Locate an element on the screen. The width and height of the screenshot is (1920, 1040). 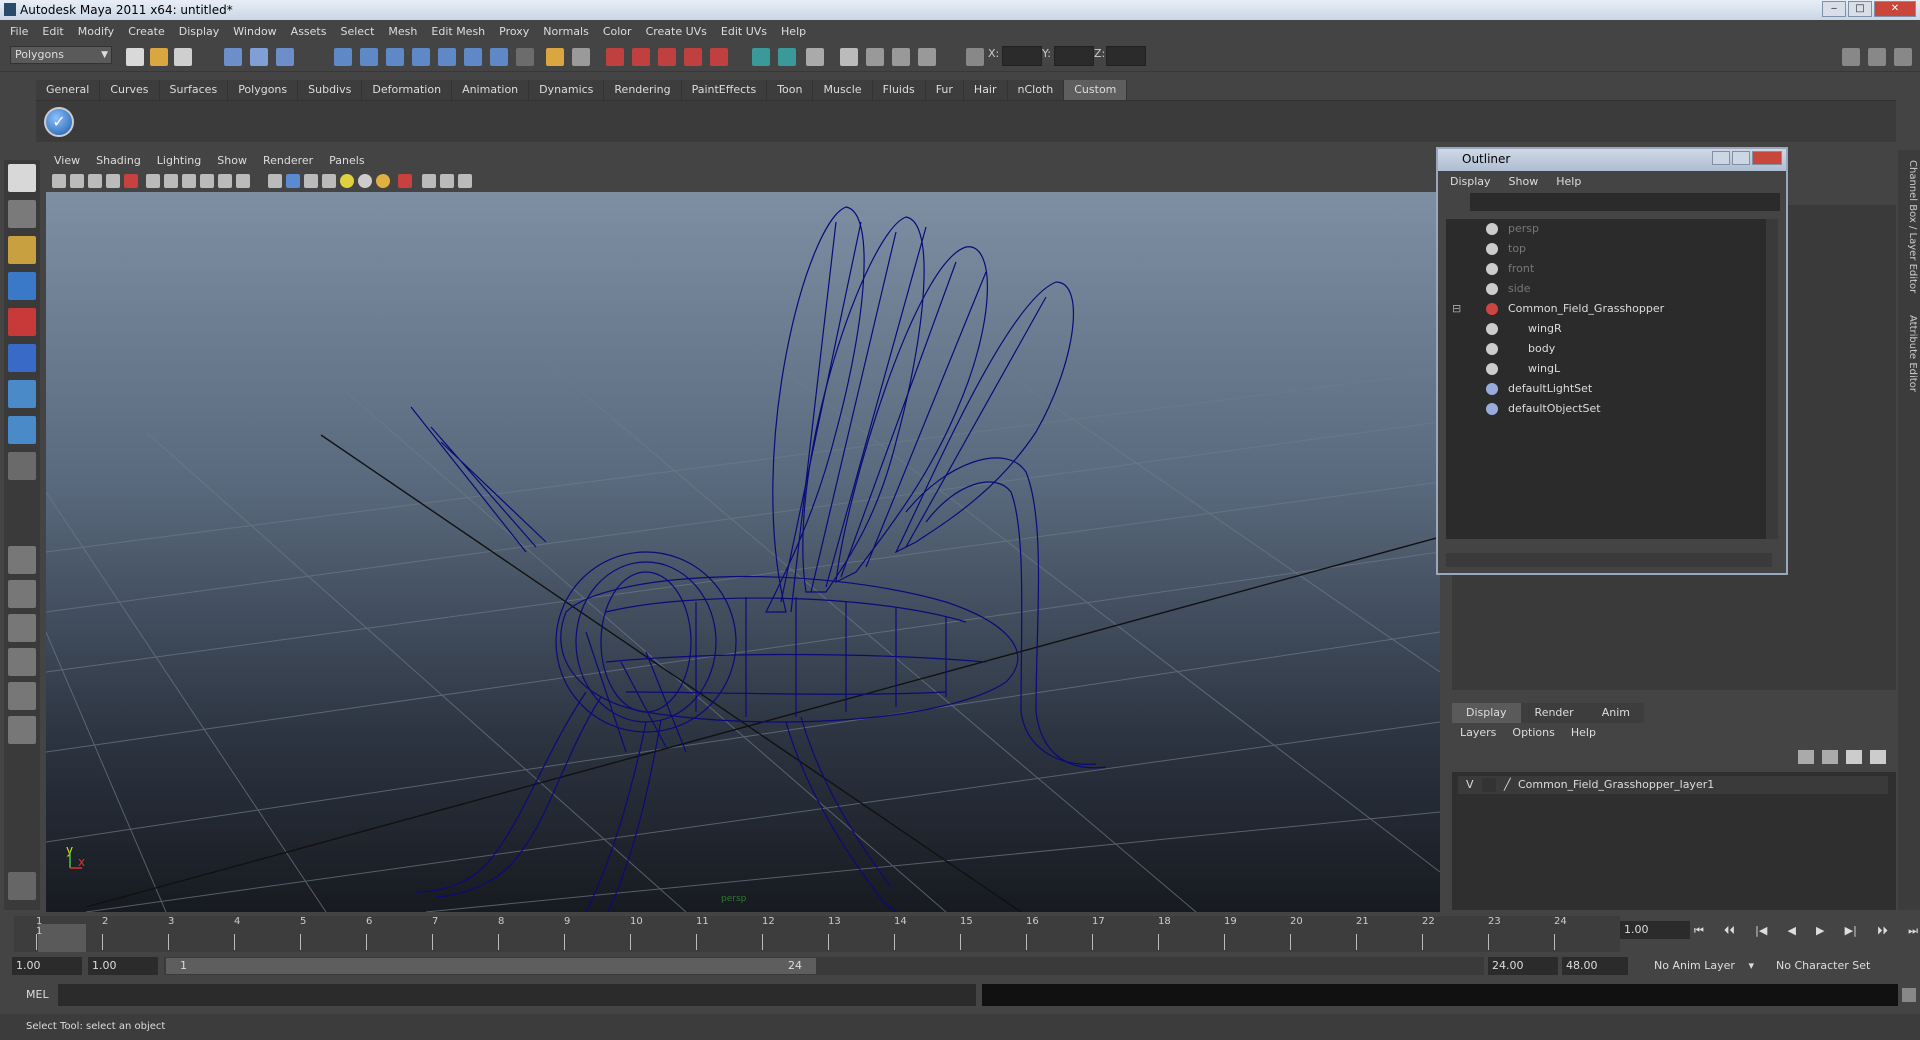
snap-live-icon is located at coordinates (473, 57).